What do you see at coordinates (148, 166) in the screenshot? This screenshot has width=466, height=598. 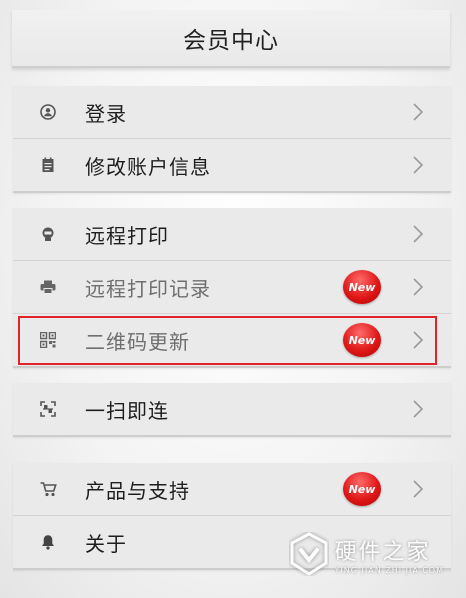 I see `menu-item-label: 修改账户信息` at bounding box center [148, 166].